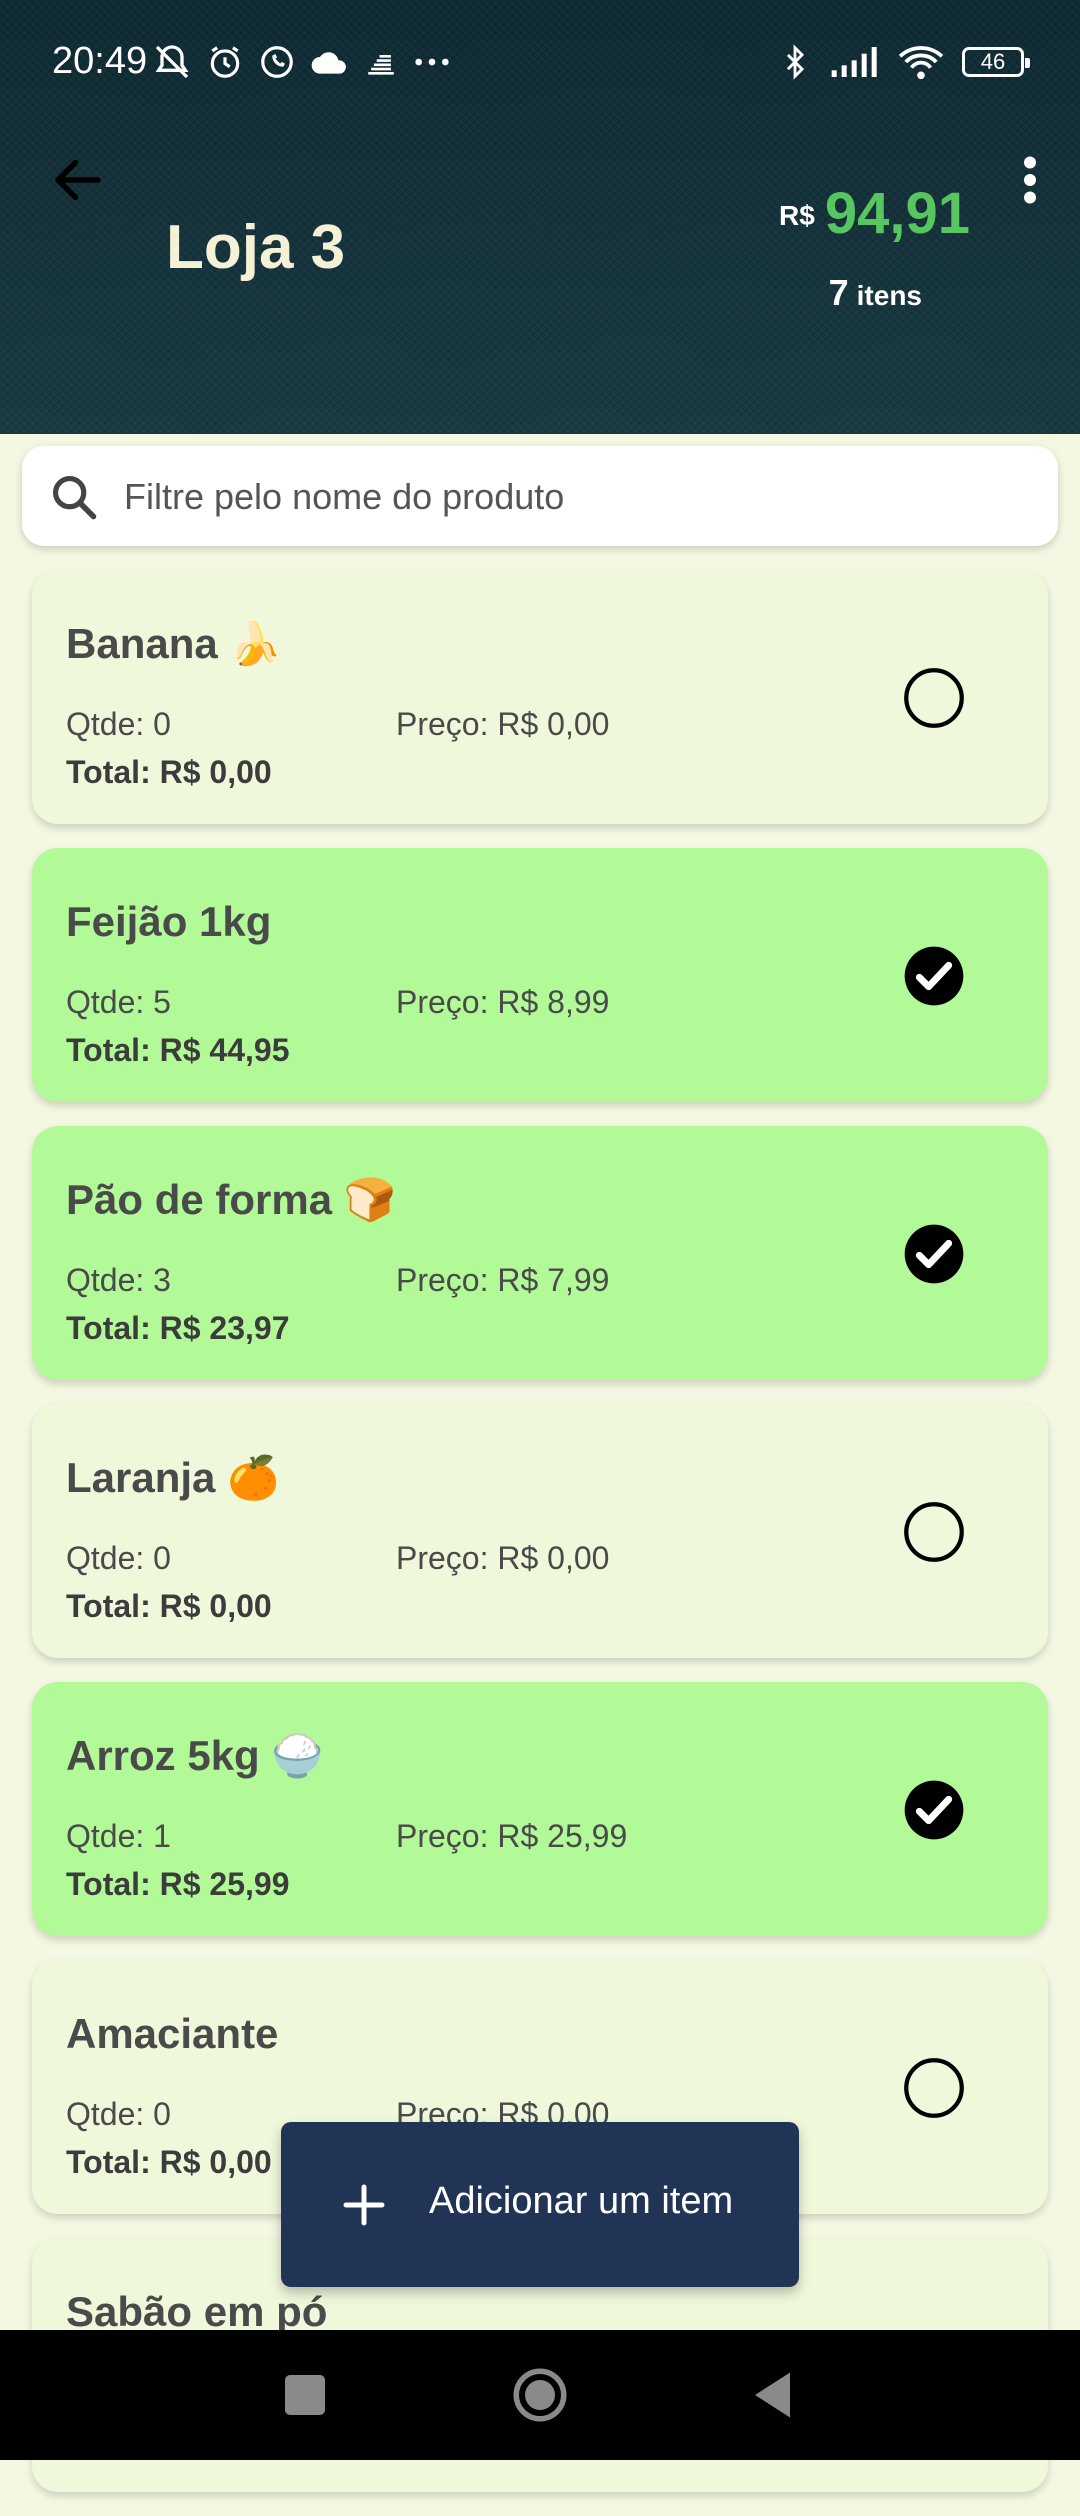 The height and width of the screenshot is (2516, 1080). Describe the element at coordinates (364, 2205) in the screenshot. I see `plus-icon` at that location.